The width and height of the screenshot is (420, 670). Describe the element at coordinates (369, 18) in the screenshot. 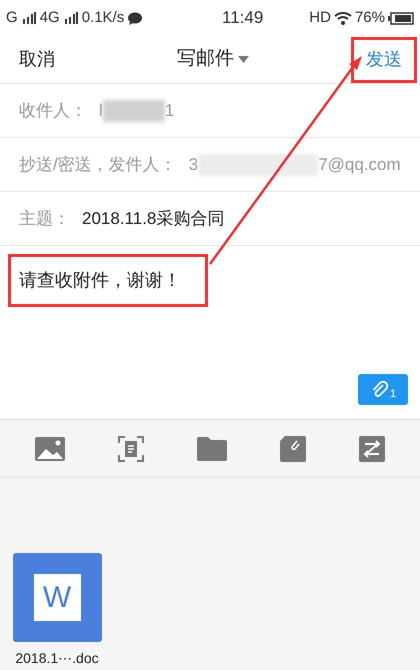

I see `battery-text: 76%` at that location.